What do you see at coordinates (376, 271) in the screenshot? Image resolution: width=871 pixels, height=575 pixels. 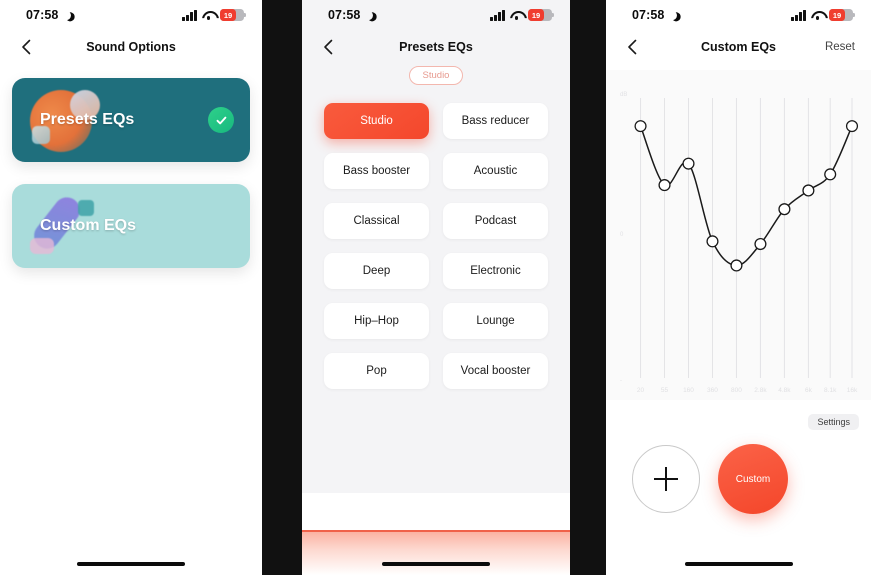 I see `preset-button-deep: Deep` at bounding box center [376, 271].